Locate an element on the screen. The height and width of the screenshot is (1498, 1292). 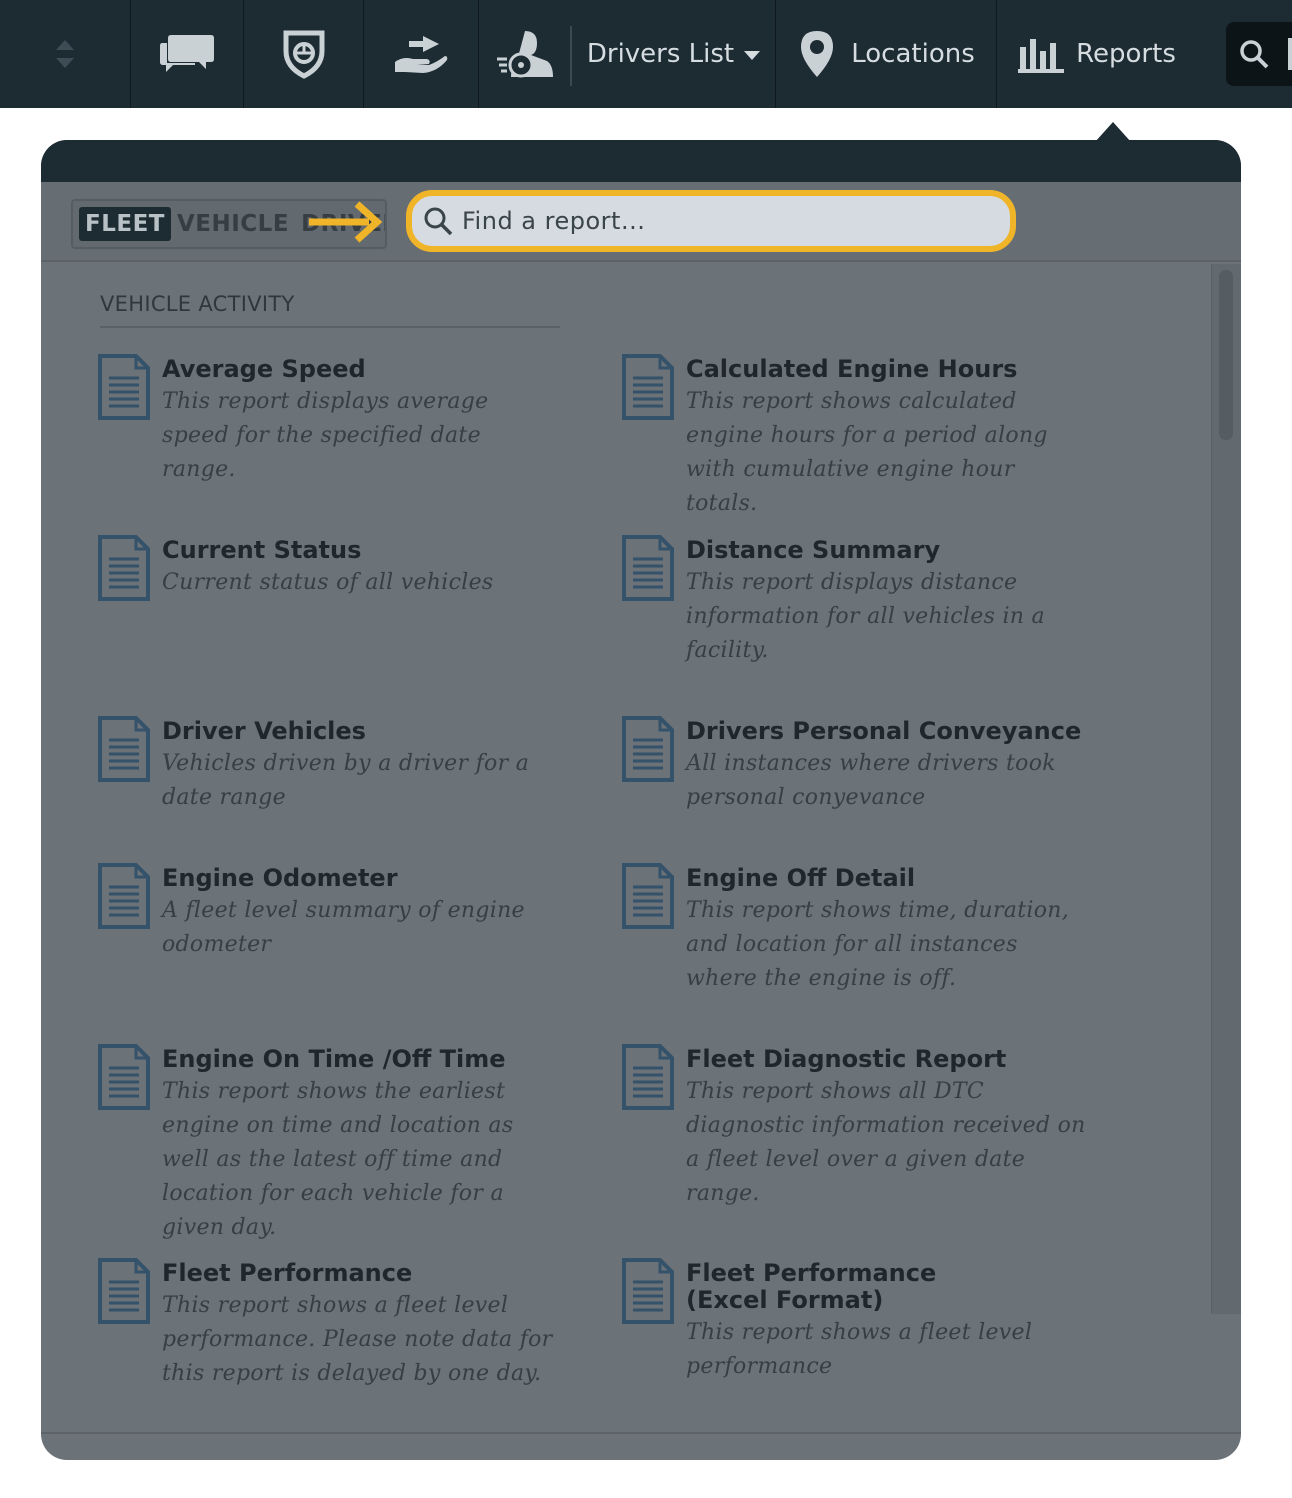
shield-icon is located at coordinates (303, 54).